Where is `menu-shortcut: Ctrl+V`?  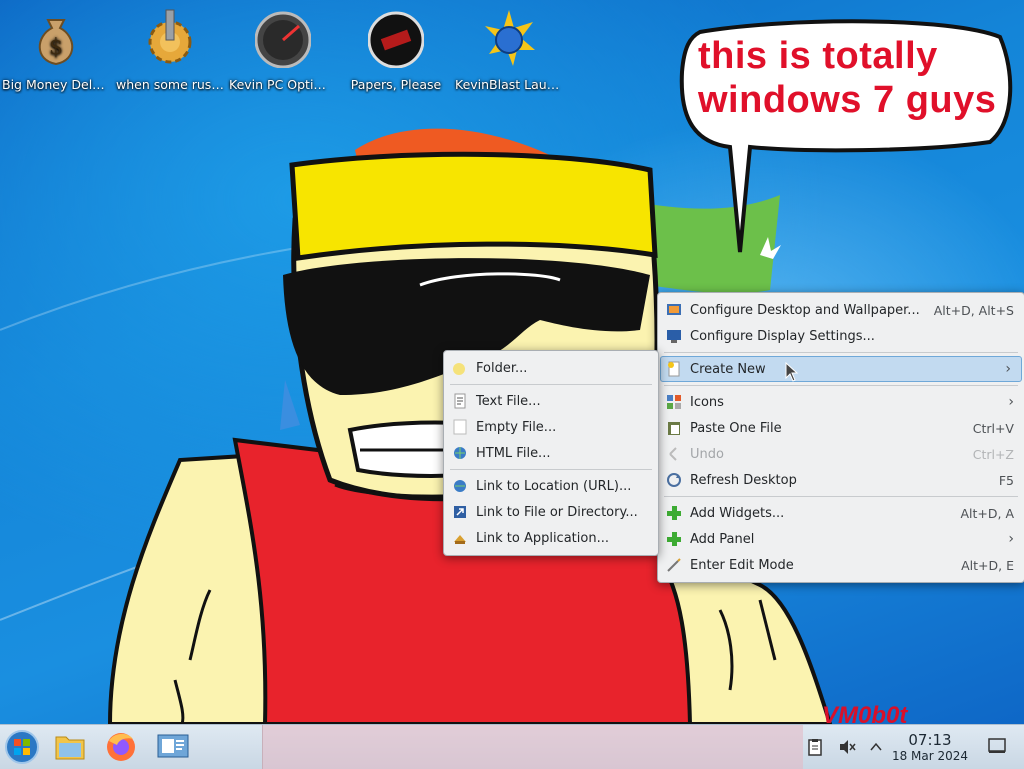
menu-shortcut: Ctrl+V is located at coordinates (993, 428).